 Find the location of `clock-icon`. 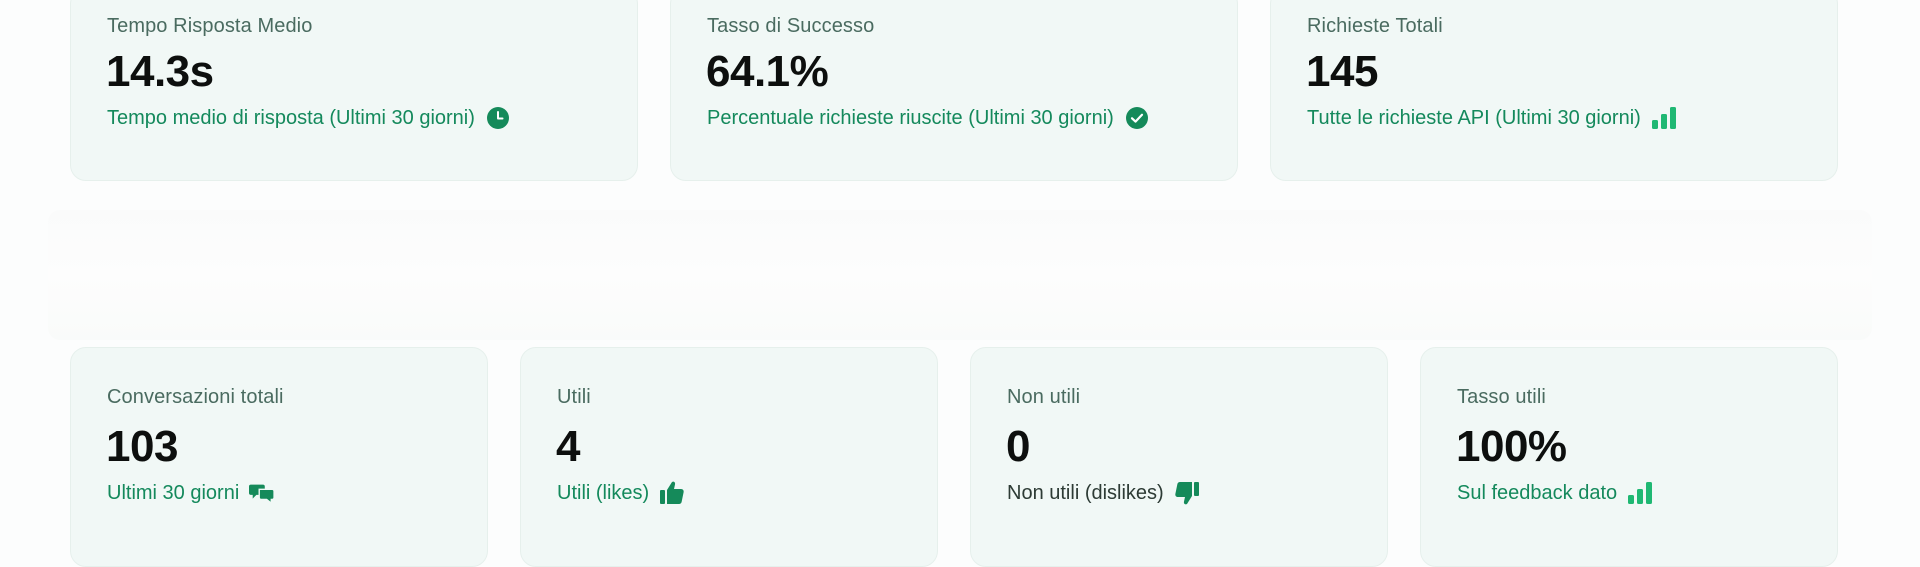

clock-icon is located at coordinates (498, 118).